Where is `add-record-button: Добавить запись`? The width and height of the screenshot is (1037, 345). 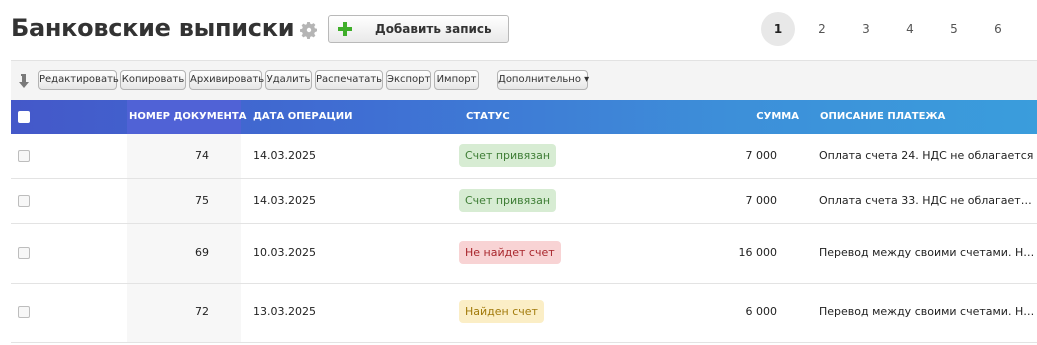 add-record-button: Добавить запись is located at coordinates (418, 29).